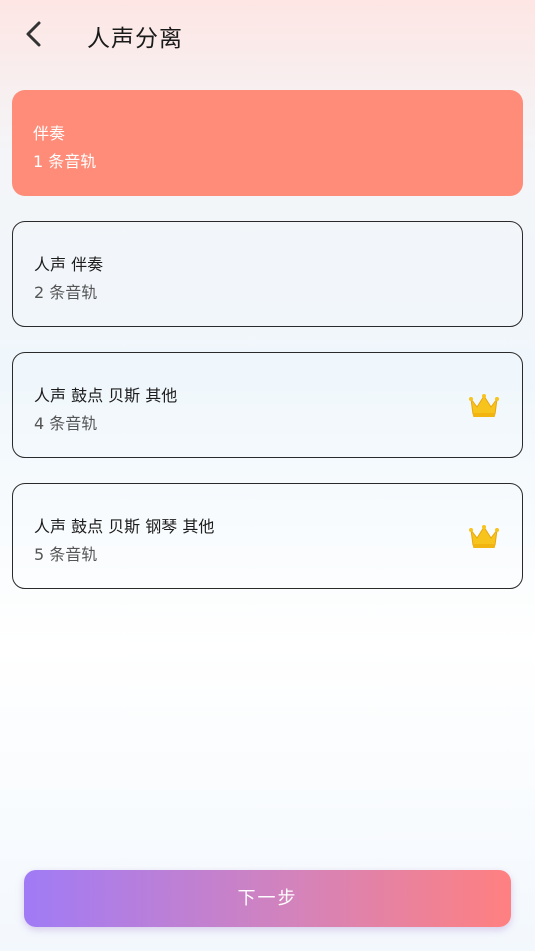 The width and height of the screenshot is (535, 951). What do you see at coordinates (49, 133) in the screenshot?
I see `option-title: 伴奏` at bounding box center [49, 133].